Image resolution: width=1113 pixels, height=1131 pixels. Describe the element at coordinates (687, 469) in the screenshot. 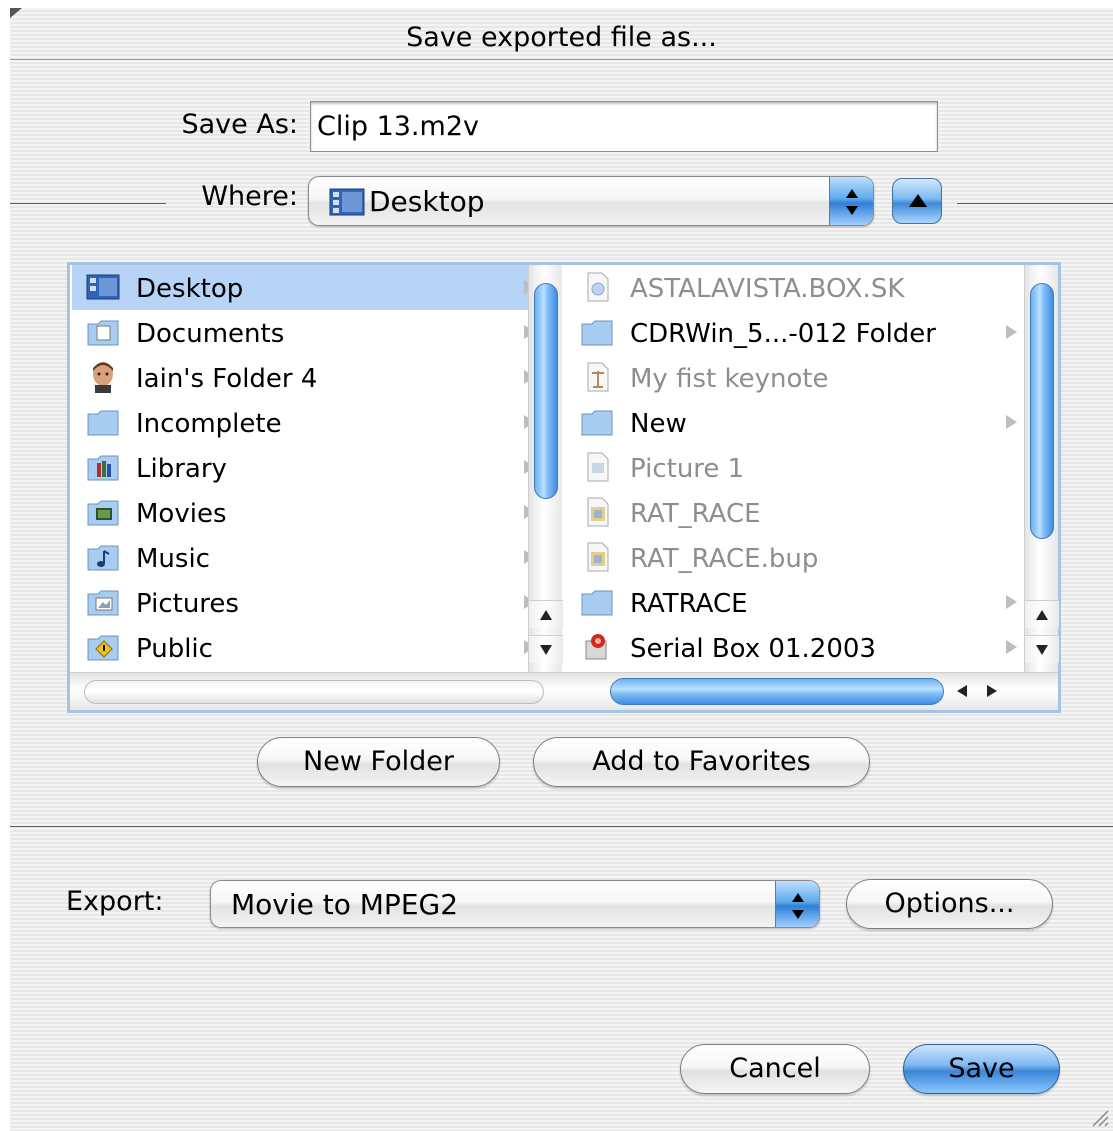

I see `list-item-label: Picture 1` at that location.